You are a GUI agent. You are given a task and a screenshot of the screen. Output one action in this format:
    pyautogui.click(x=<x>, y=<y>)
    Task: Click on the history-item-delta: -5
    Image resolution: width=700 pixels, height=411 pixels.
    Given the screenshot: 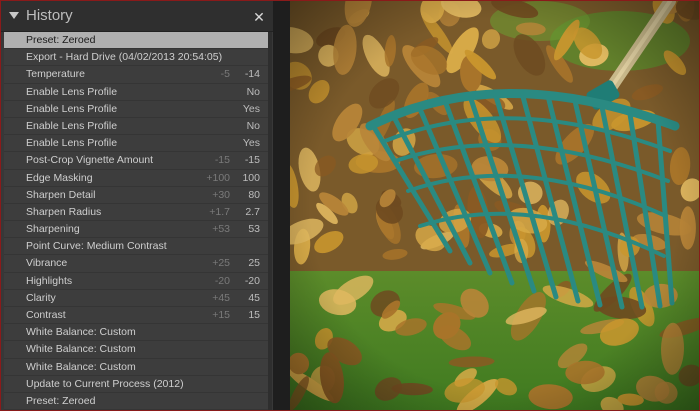 What is the action you would take?
    pyautogui.click(x=225, y=74)
    